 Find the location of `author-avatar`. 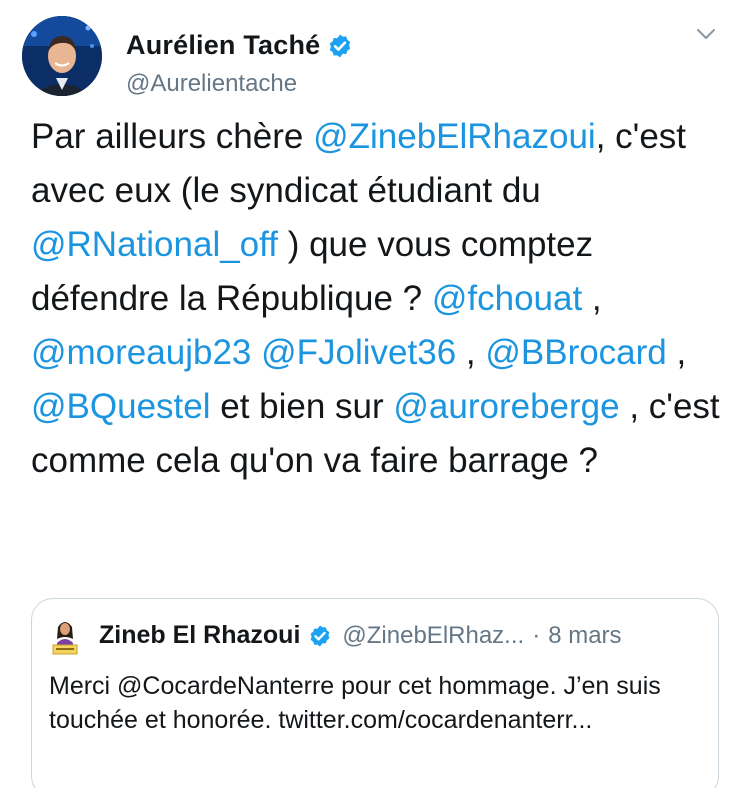

author-avatar is located at coordinates (62, 56).